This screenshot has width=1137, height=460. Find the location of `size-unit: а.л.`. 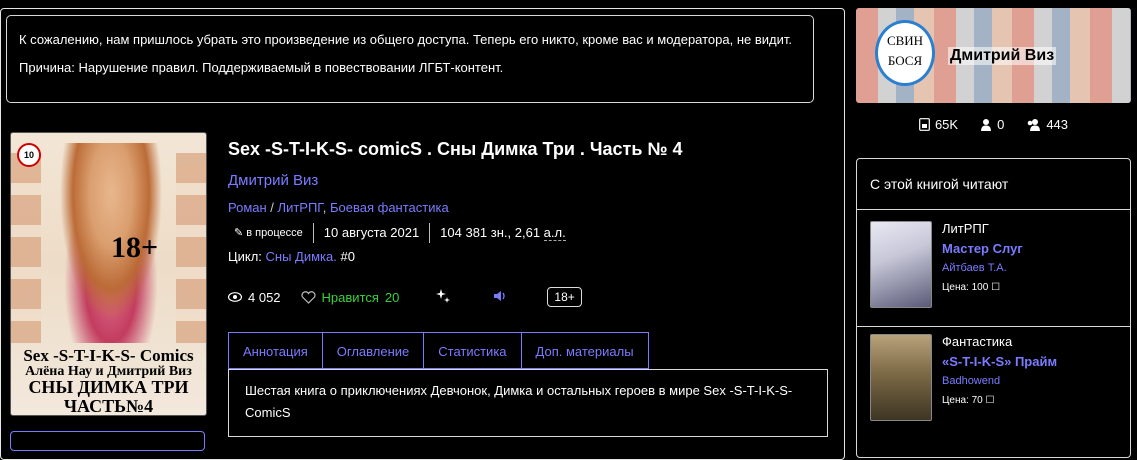

size-unit: а.л. is located at coordinates (554, 233).